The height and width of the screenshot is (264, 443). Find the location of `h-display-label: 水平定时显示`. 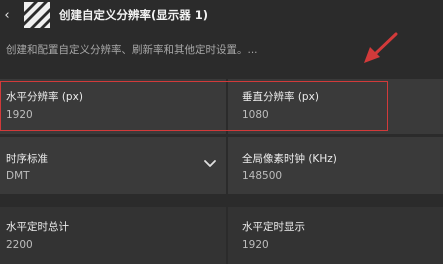

h-display-label: 水平定时显示 is located at coordinates (273, 227).